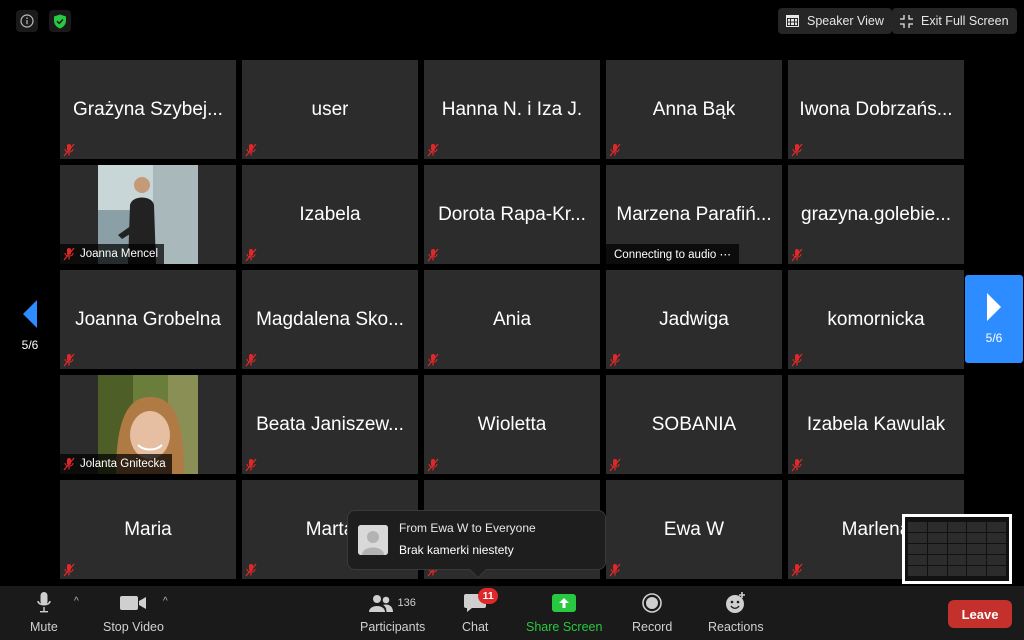 The width and height of the screenshot is (1024, 640). I want to click on participant-tile: Jolanta Gnitecka, so click(148, 424).